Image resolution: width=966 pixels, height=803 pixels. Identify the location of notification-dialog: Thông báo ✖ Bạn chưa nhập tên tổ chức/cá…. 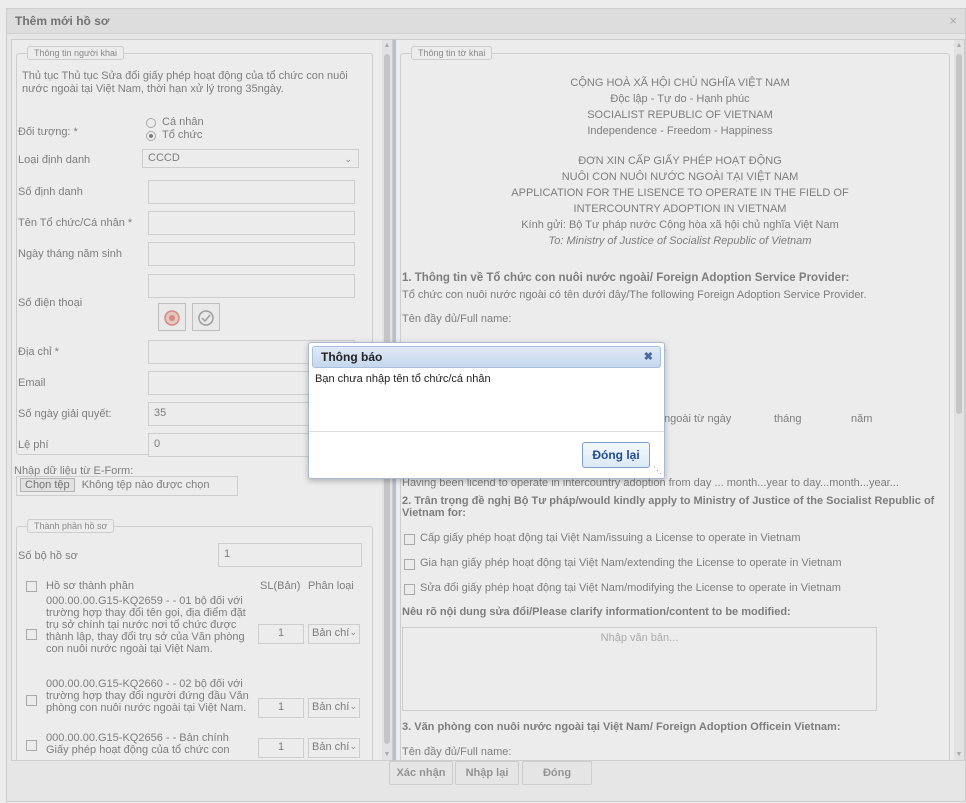
(486, 410).